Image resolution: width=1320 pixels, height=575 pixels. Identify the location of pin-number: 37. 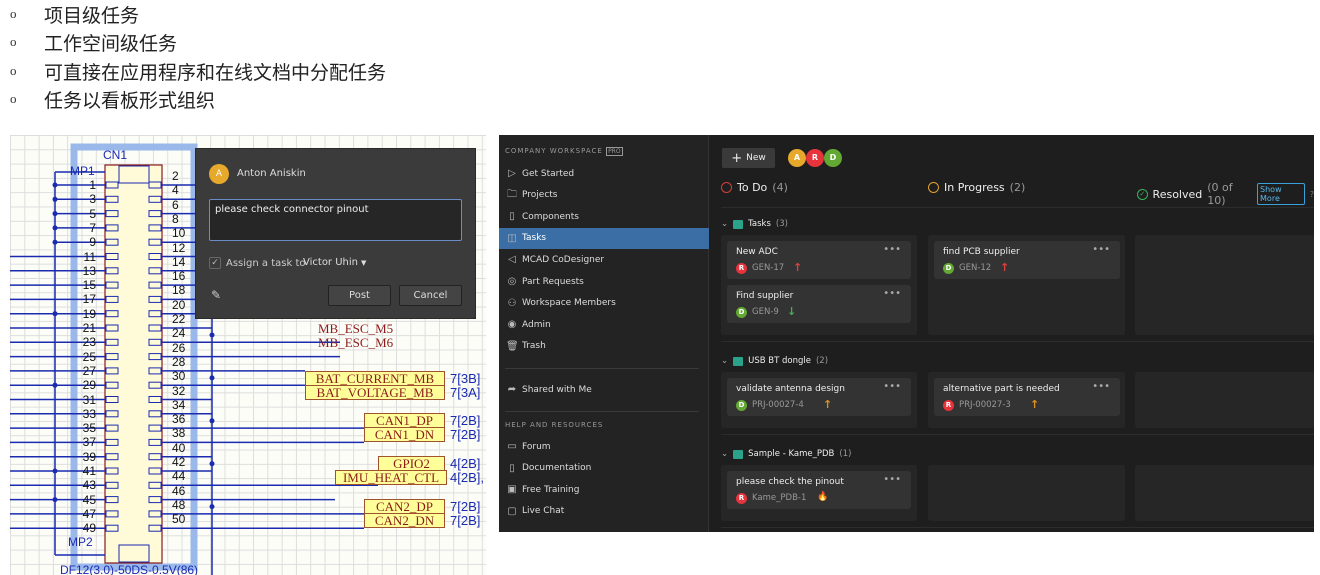
(89, 442).